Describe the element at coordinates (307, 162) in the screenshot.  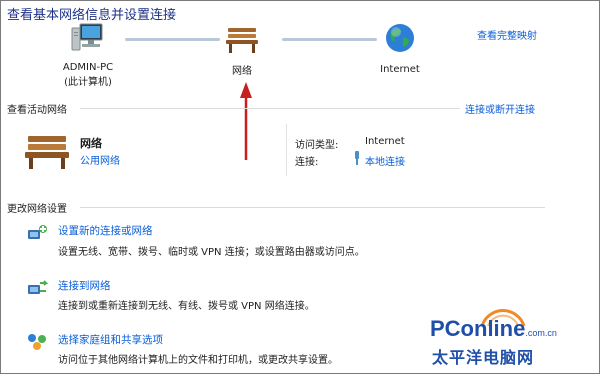
I see `connection-label: 连接:` at that location.